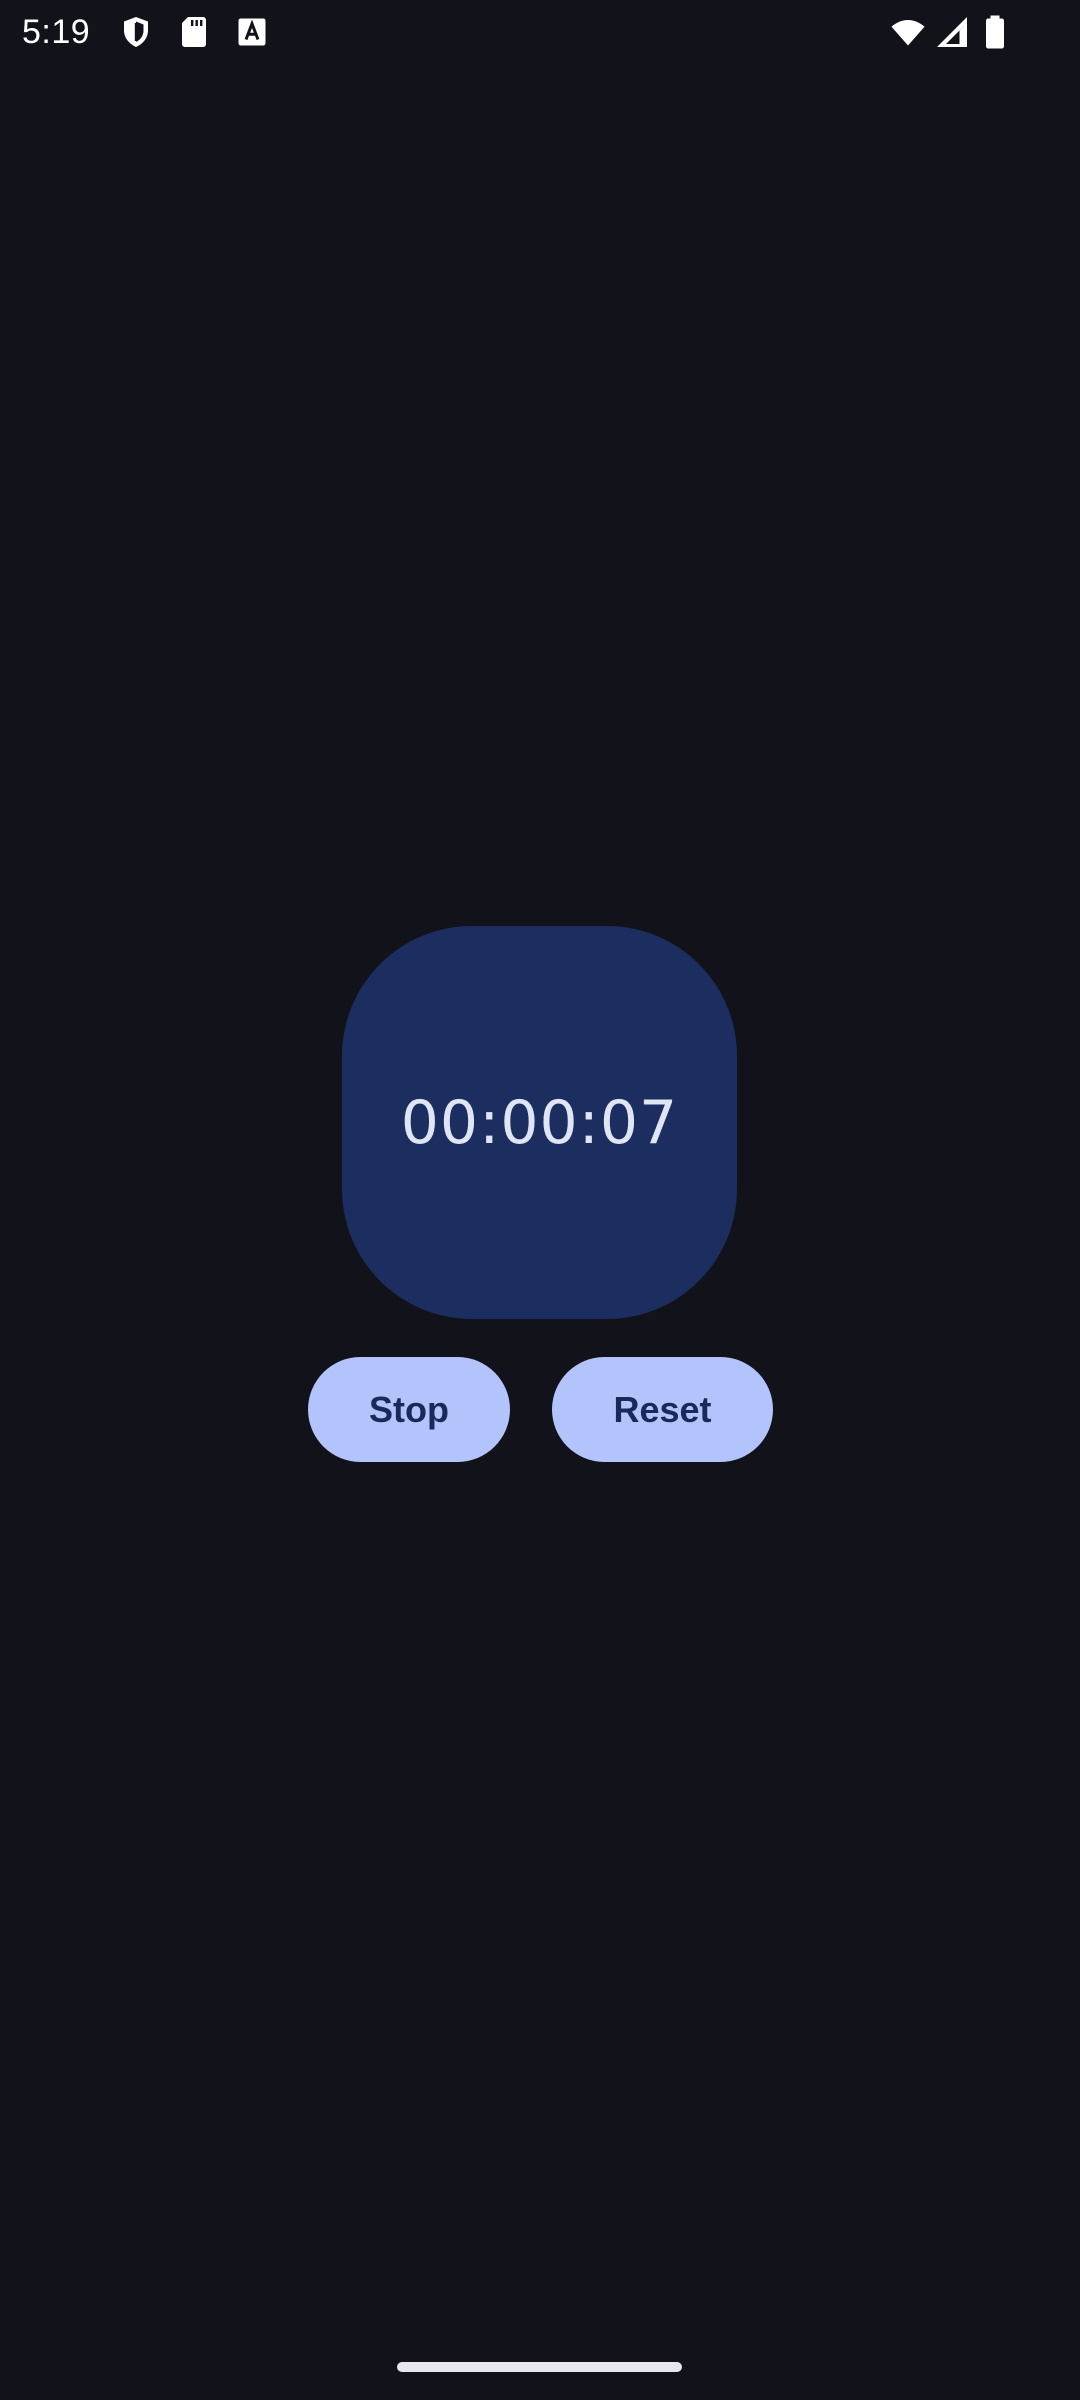  Describe the element at coordinates (995, 32) in the screenshot. I see `battery-icon` at that location.